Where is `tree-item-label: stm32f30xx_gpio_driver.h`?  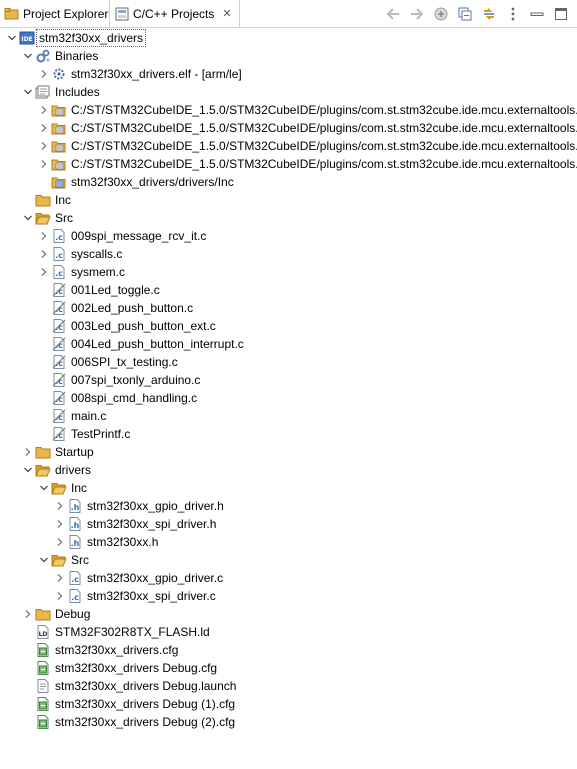
tree-item-label: stm32f30xx_gpio_driver.h is located at coordinates (155, 506).